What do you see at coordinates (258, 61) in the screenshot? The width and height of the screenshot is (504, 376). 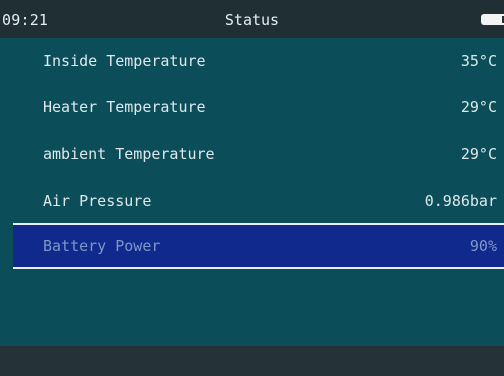 I see `list-item-inside-temperature: Inside Temperature 35°C` at bounding box center [258, 61].